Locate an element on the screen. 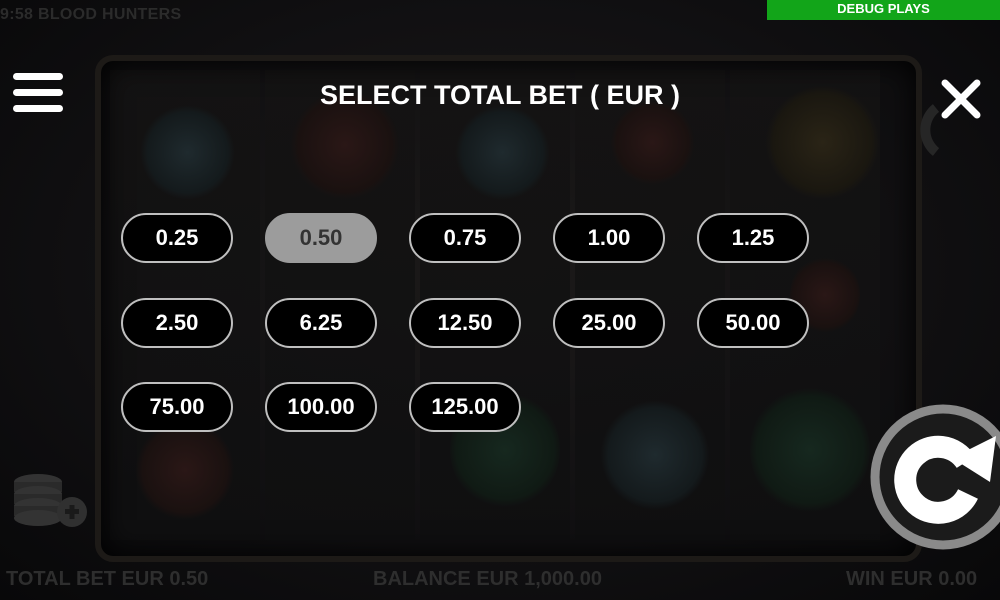  spin-icon is located at coordinates (935, 477).